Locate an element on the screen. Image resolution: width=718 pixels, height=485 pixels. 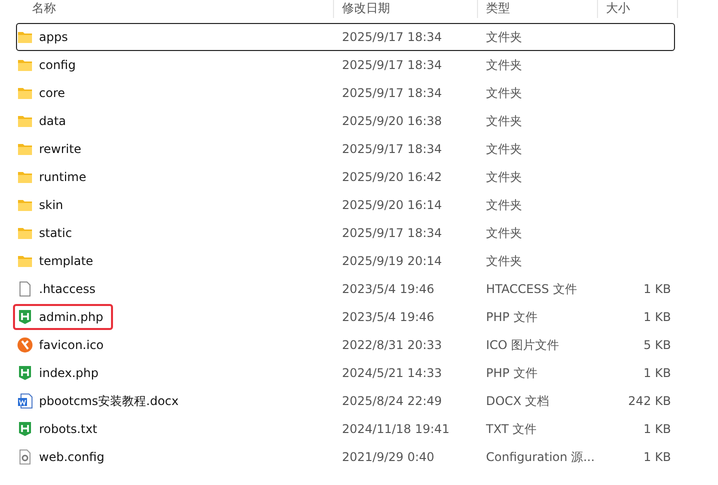
file-name: admin.php is located at coordinates (71, 317).